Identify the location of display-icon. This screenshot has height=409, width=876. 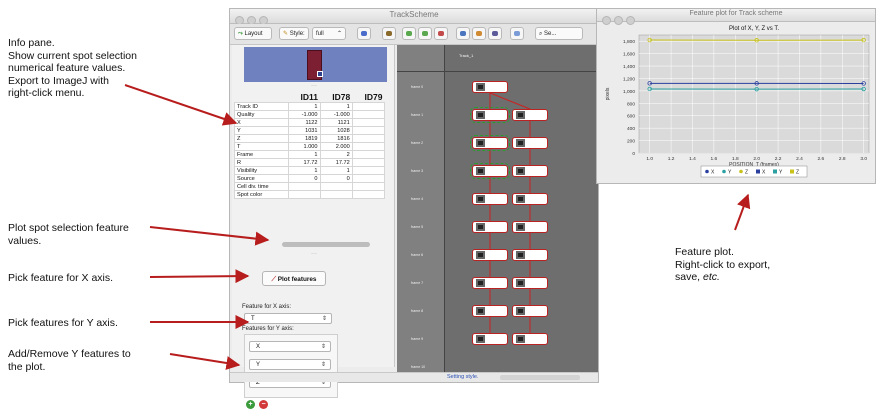
(364, 33).